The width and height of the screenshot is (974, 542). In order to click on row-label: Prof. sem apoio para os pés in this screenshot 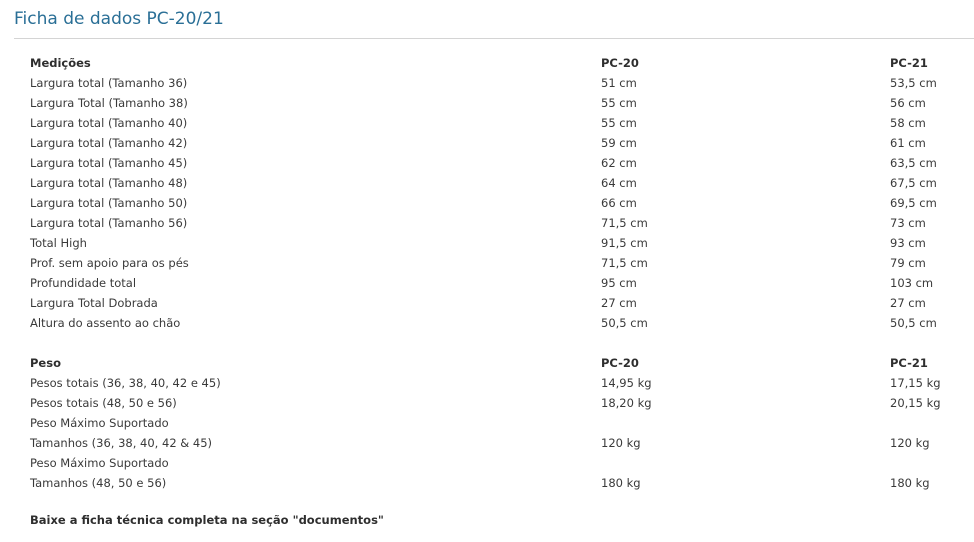, I will do `click(109, 263)`.